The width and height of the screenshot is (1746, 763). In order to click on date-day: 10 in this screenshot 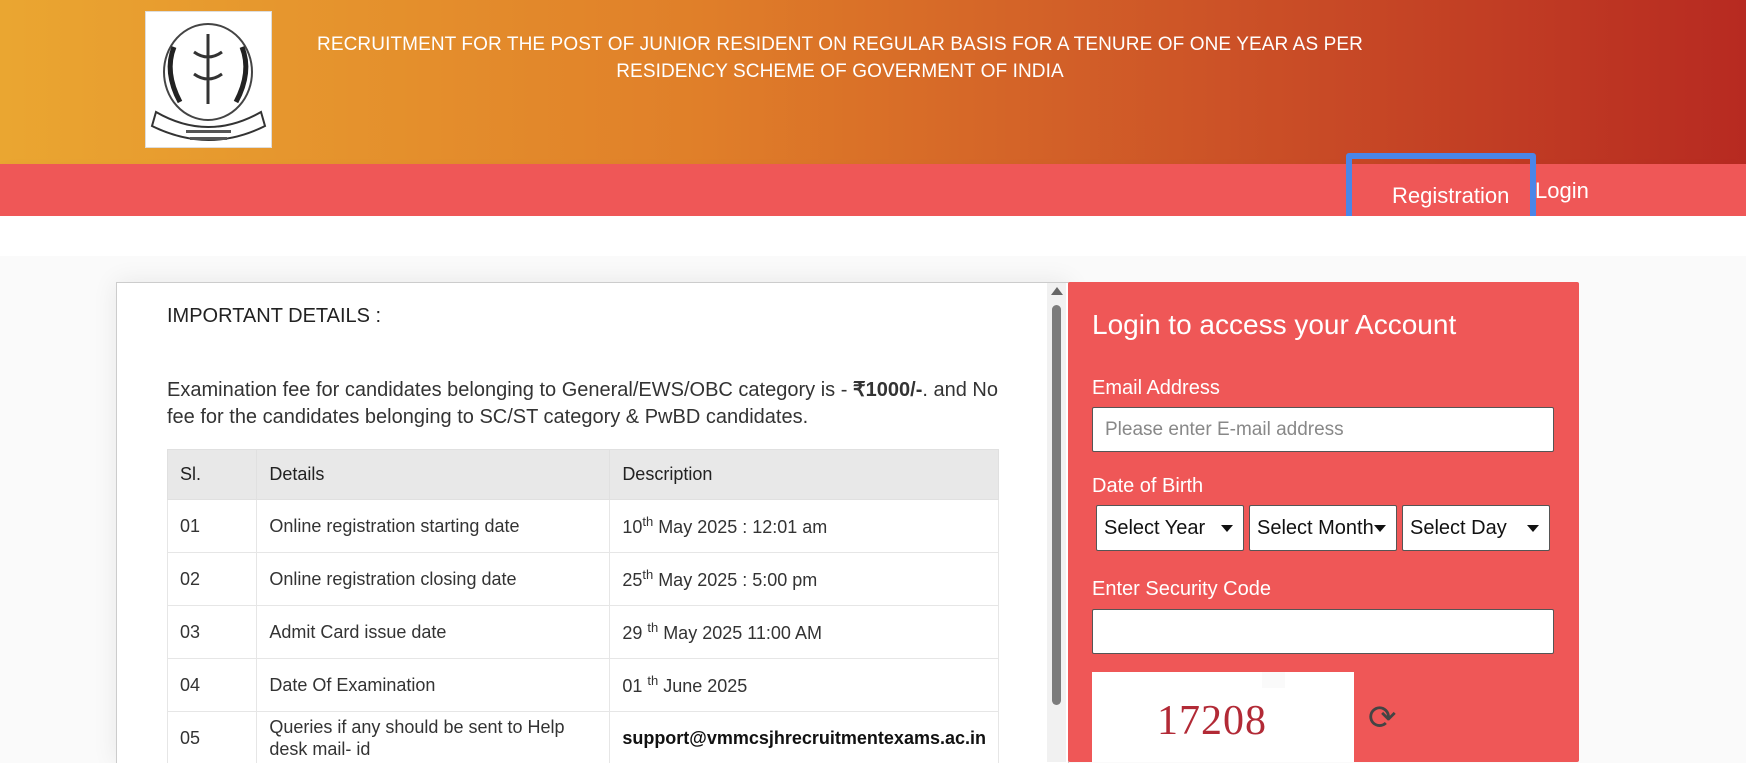, I will do `click(632, 527)`.